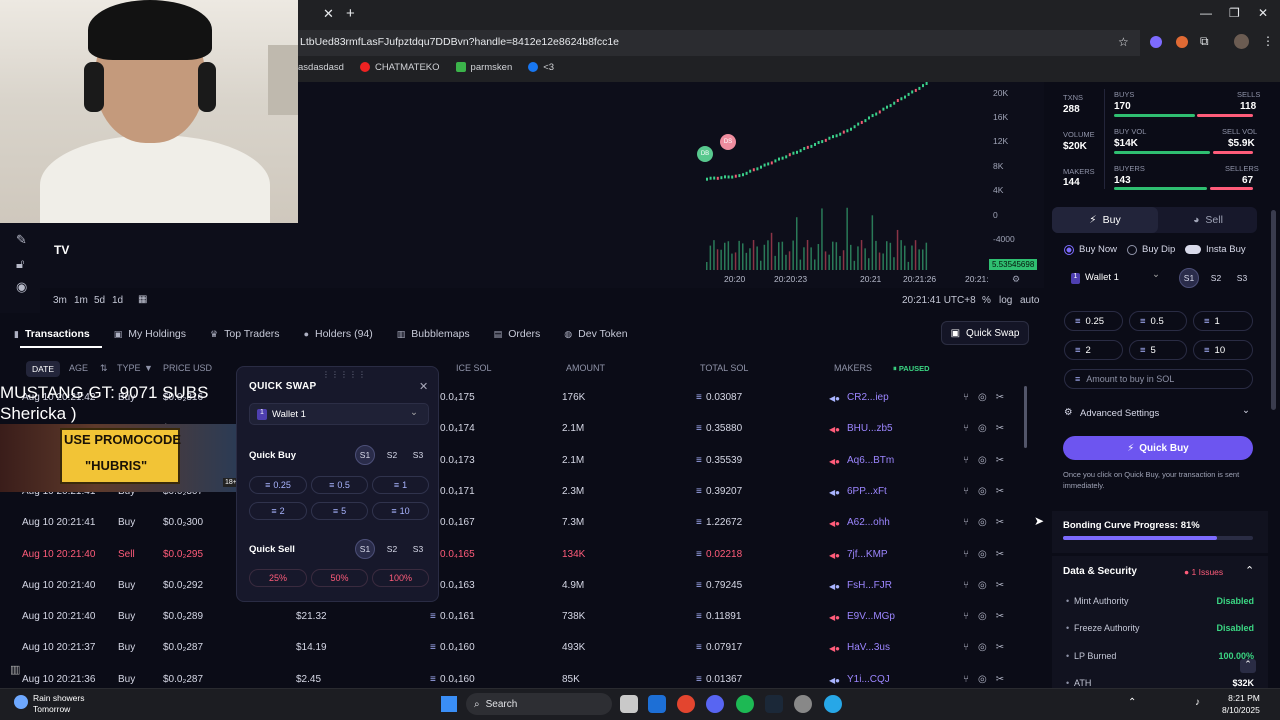 This screenshot has height=720, width=1280. Describe the element at coordinates (321, 67) in the screenshot. I see `bookmark-item: asdasdasd` at that location.